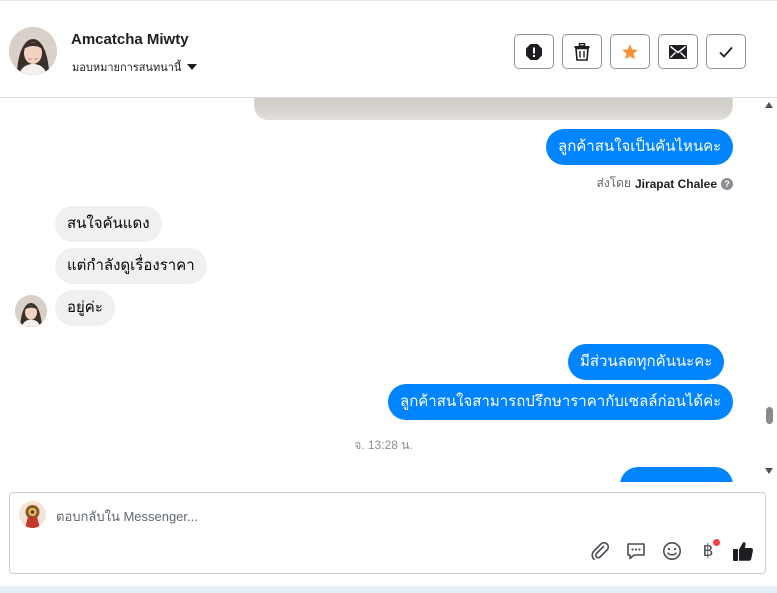  I want to click on paperclip-icon, so click(600, 551).